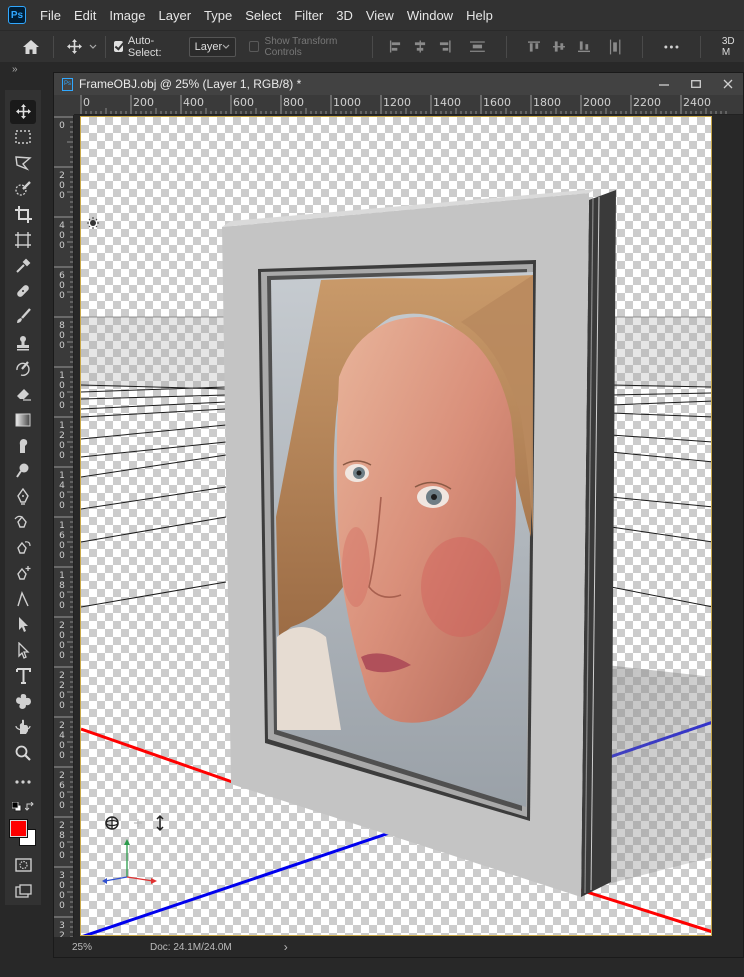 This screenshot has width=744, height=977. Describe the element at coordinates (23, 727) in the screenshot. I see `3d-rotate-tool` at that location.